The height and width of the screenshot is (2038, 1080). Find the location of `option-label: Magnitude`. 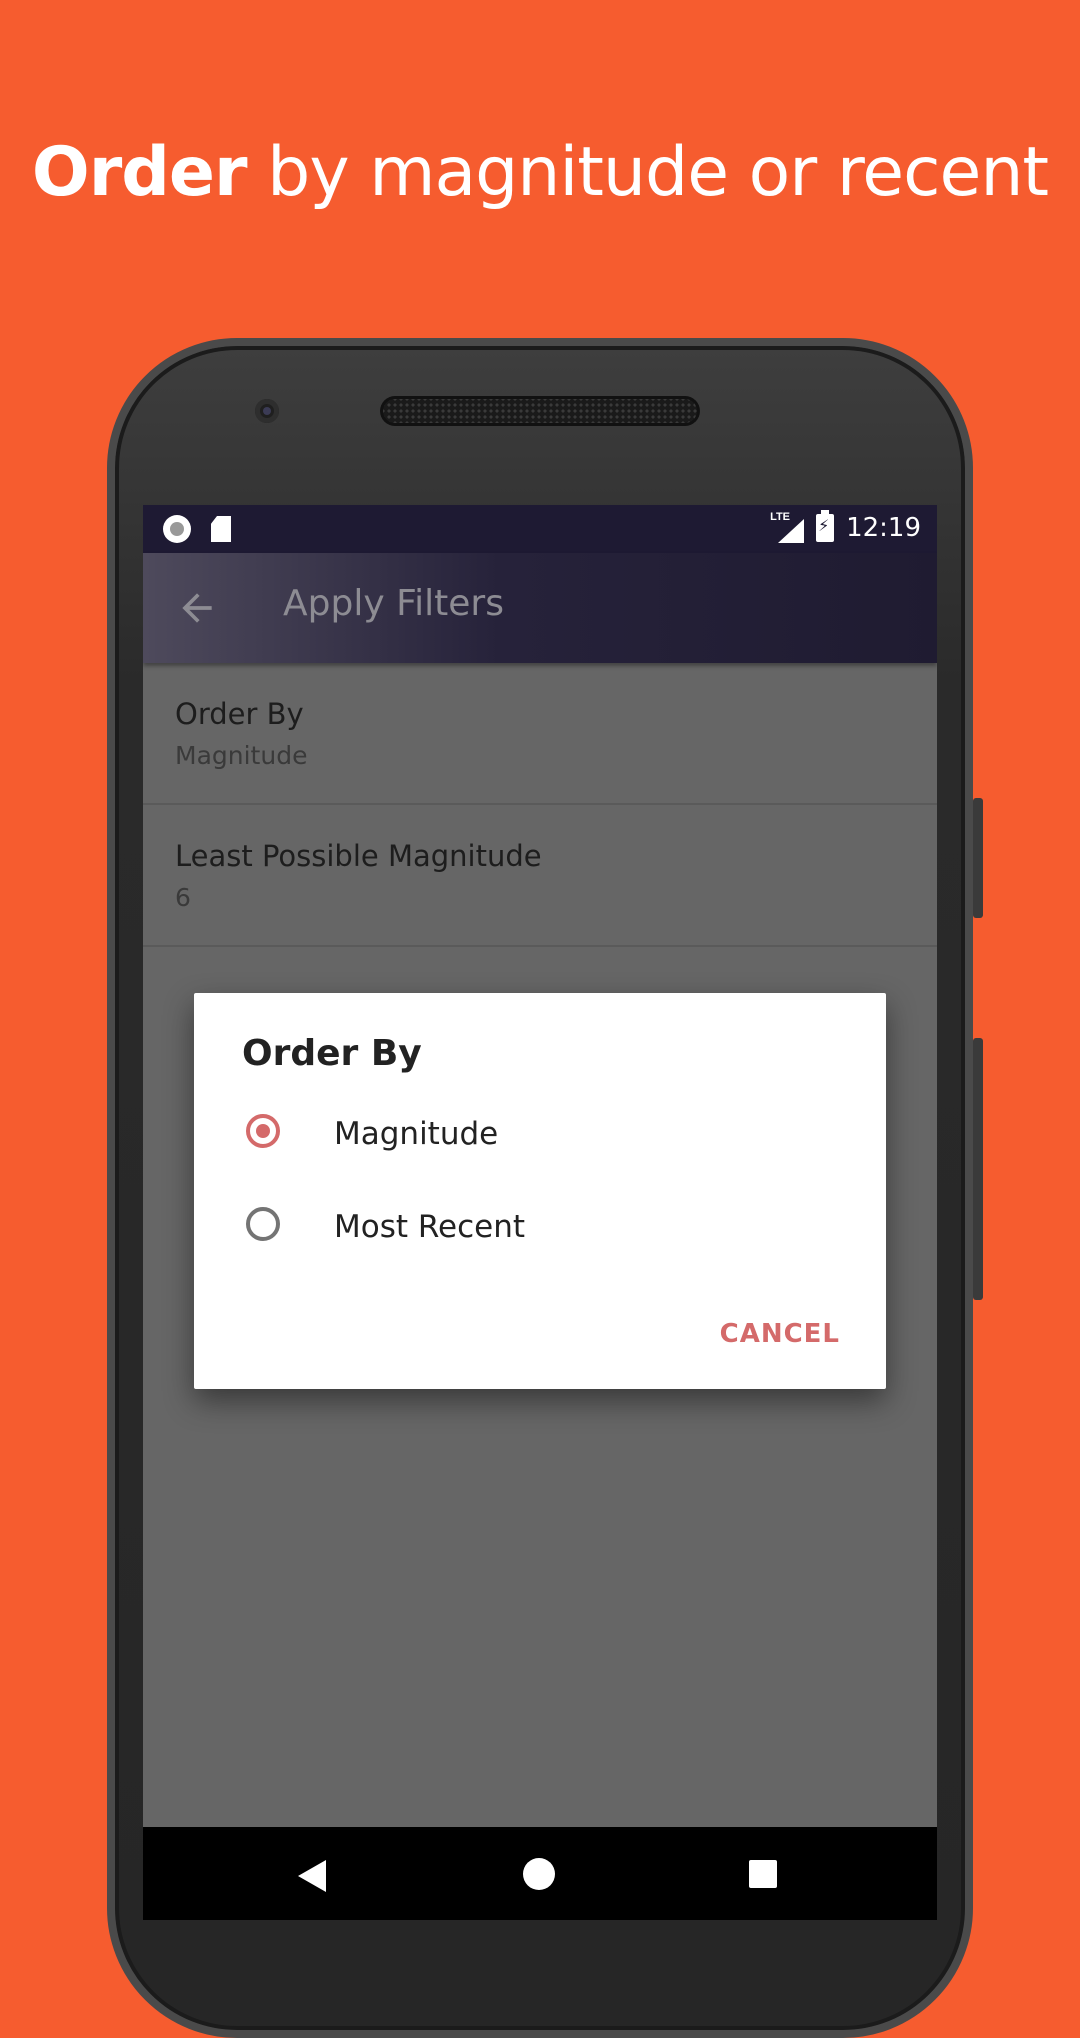

option-label: Magnitude is located at coordinates (416, 1134).